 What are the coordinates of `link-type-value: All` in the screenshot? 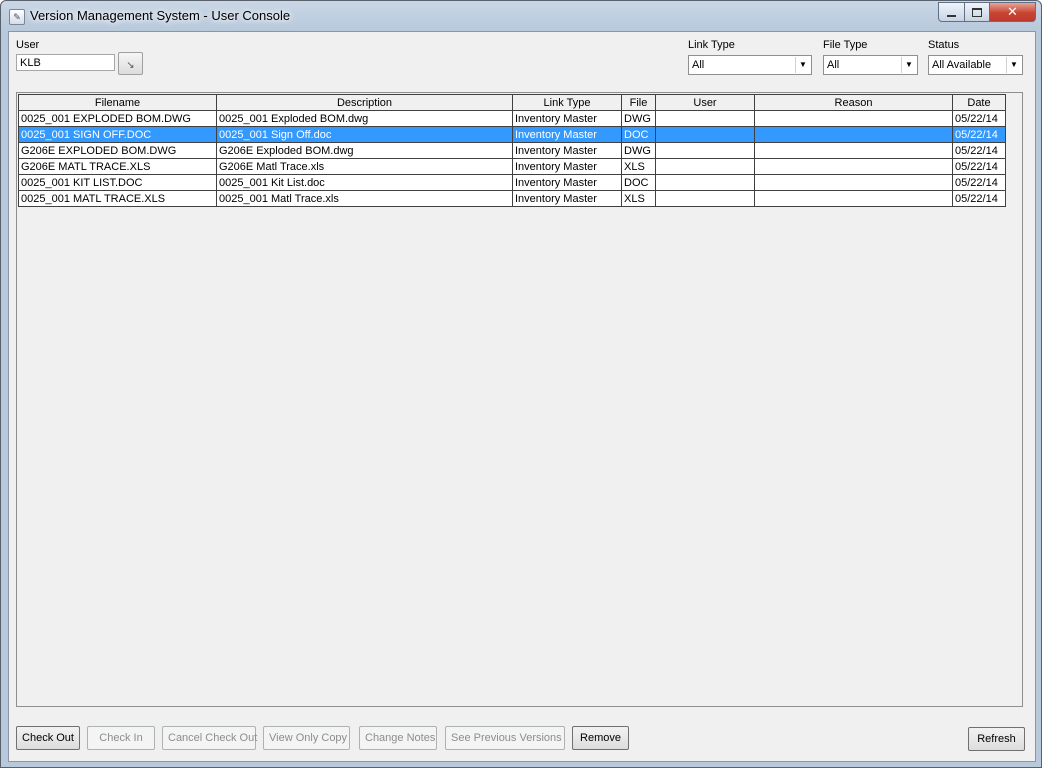 It's located at (698, 65).